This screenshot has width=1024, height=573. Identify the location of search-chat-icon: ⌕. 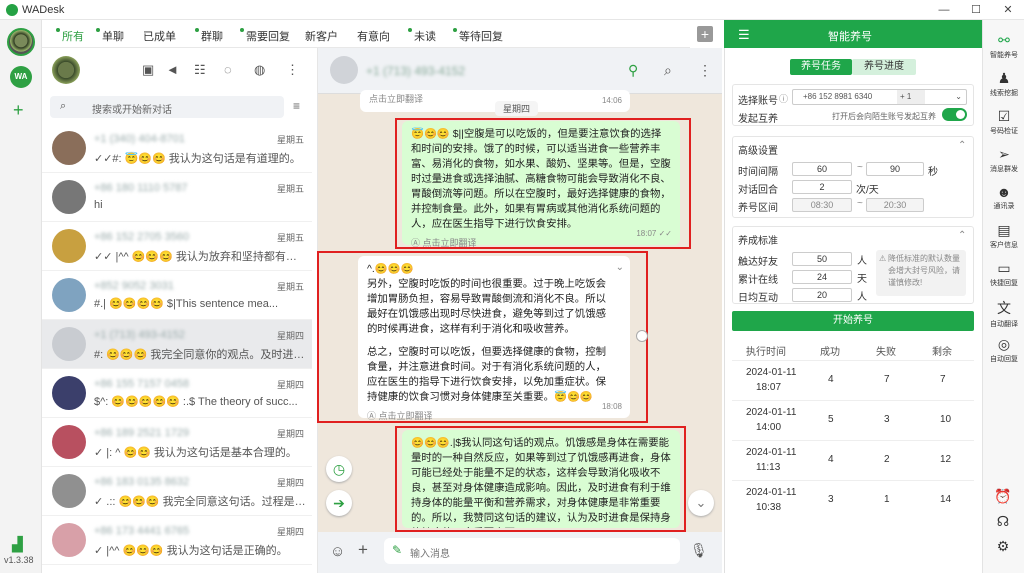
(668, 70).